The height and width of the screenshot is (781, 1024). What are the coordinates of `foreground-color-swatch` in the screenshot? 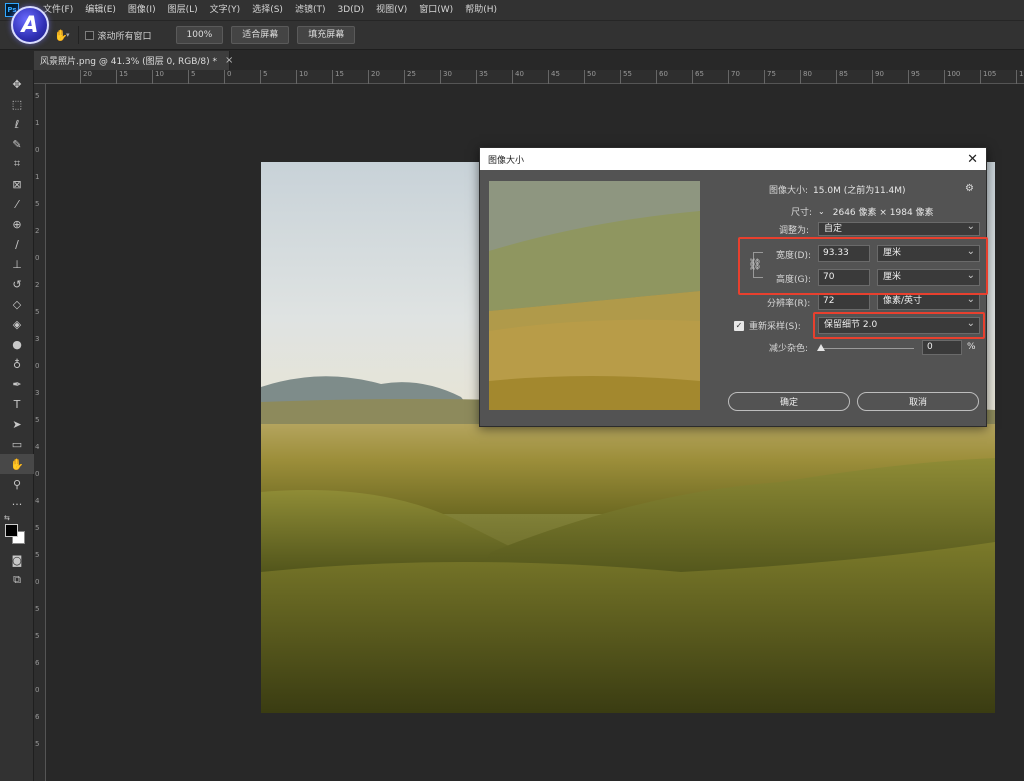 It's located at (11, 530).